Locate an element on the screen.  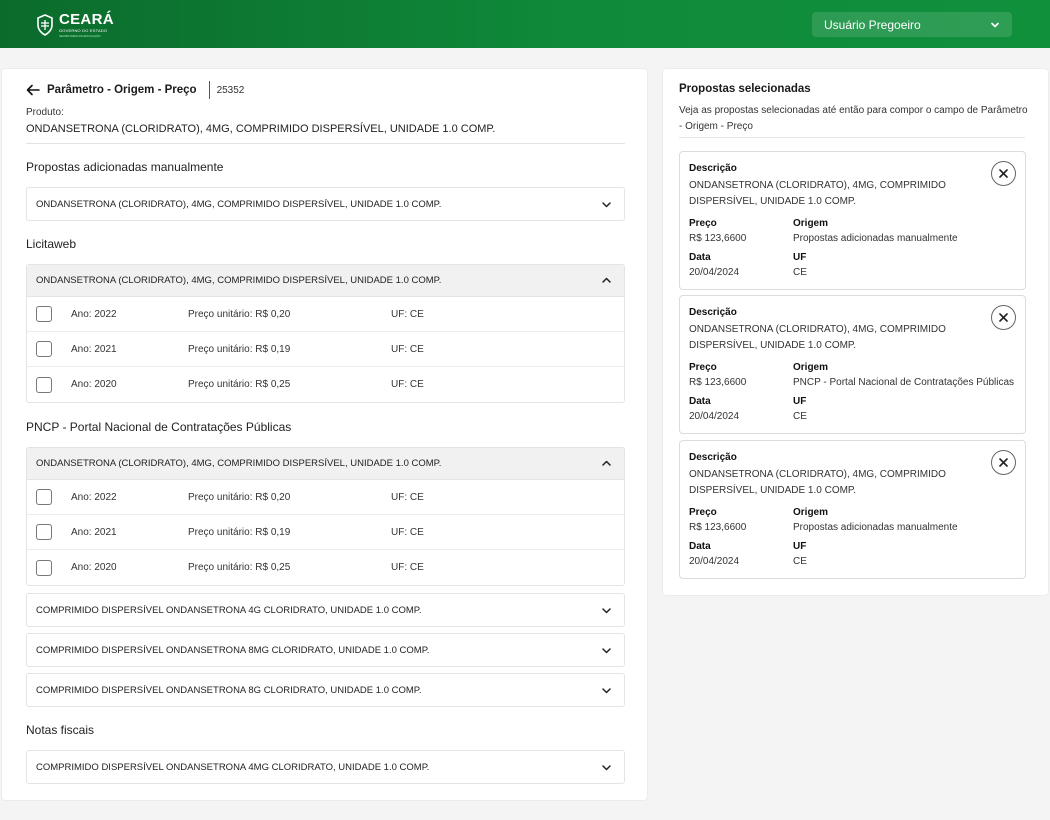
produto-label: Produto: is located at coordinates (45, 112).